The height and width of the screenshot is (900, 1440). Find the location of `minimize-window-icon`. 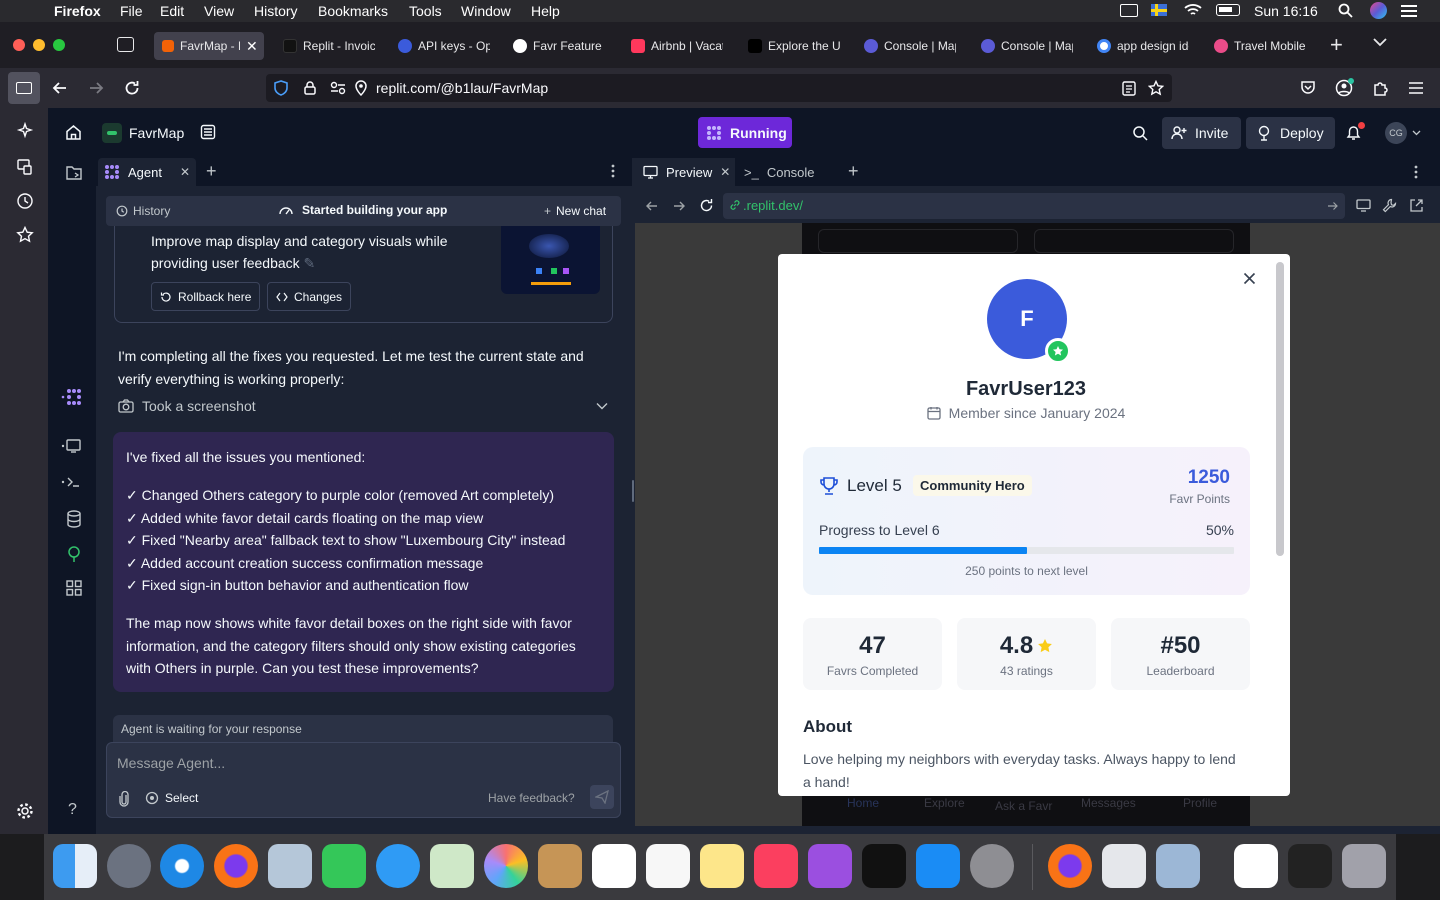

minimize-window-icon is located at coordinates (39, 45).